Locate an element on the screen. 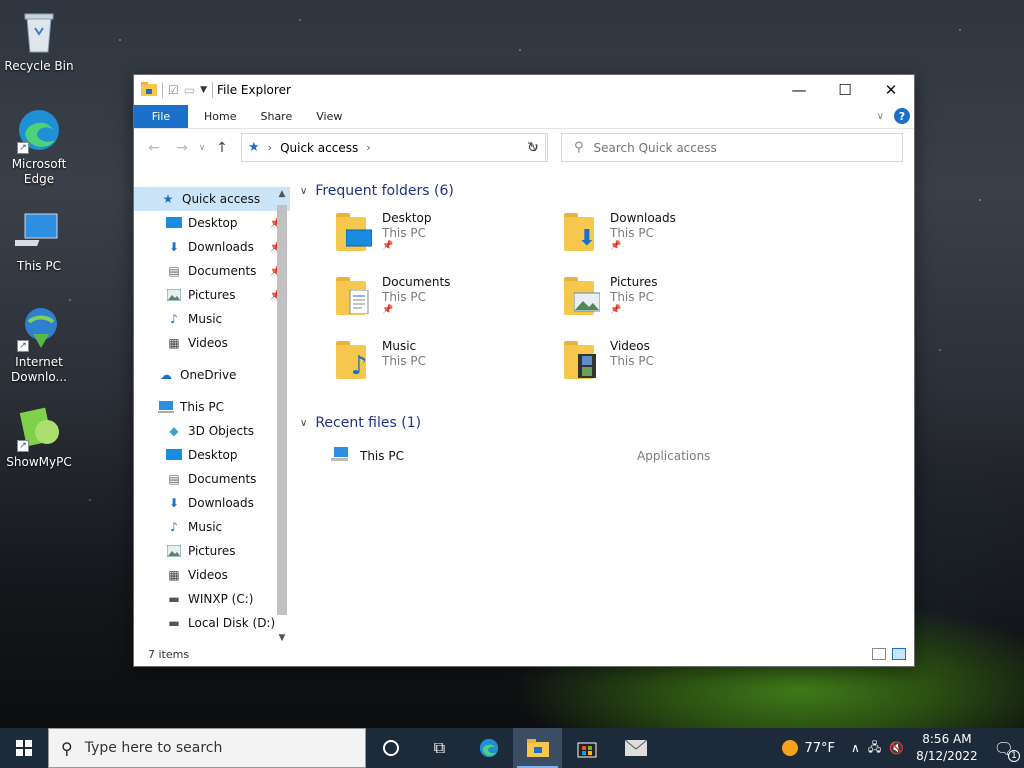 This screenshot has height=768, width=1024. recent-files-header: ∨ Recent files (1) is located at coordinates (601, 423).